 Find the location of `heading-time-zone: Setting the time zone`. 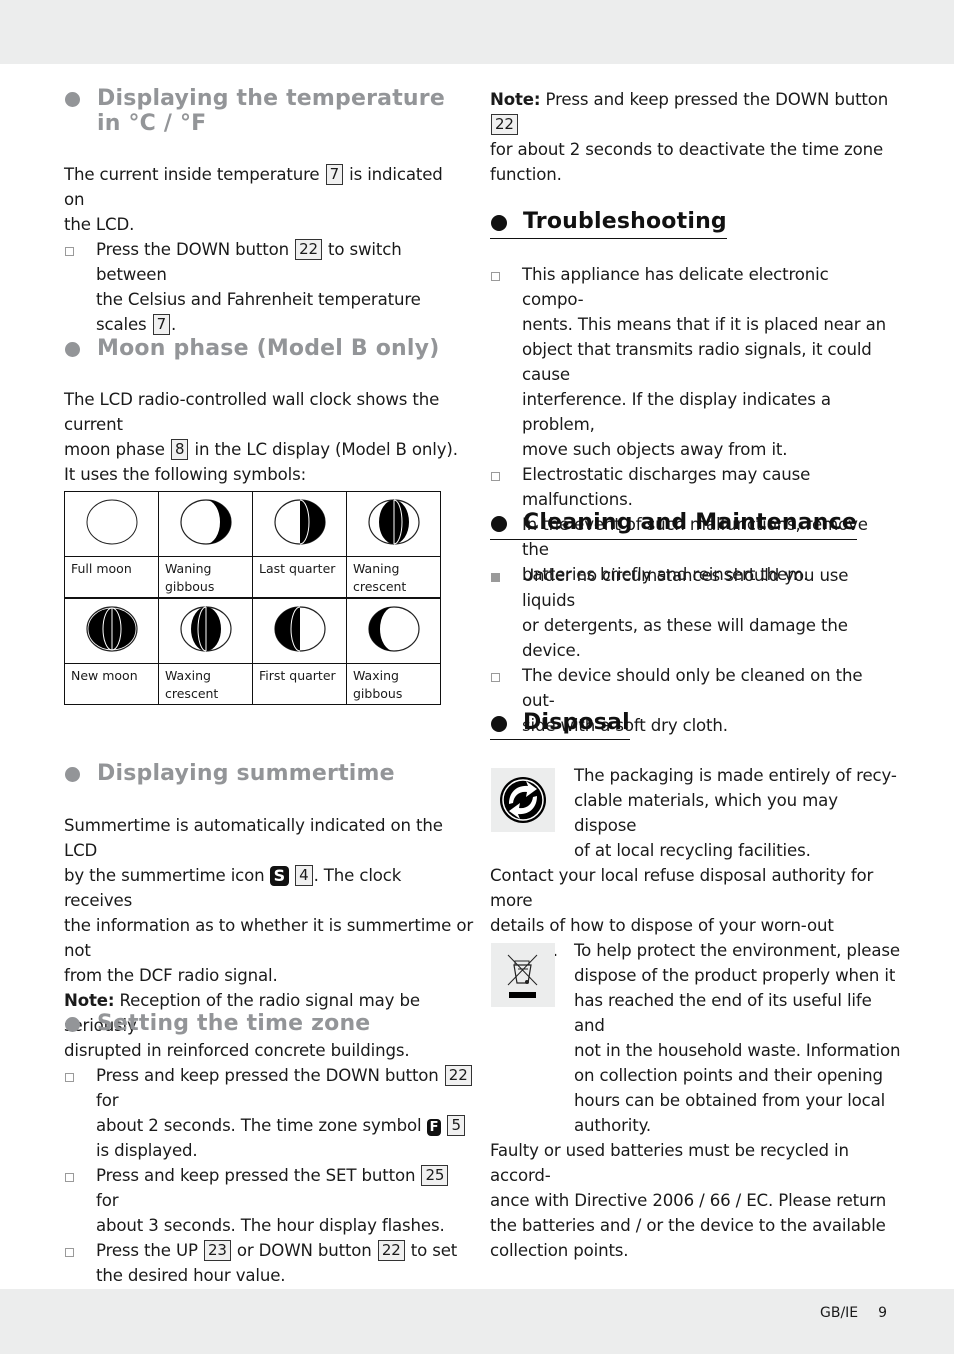

heading-time-zone: Setting the time zone is located at coordinates (217, 1023).